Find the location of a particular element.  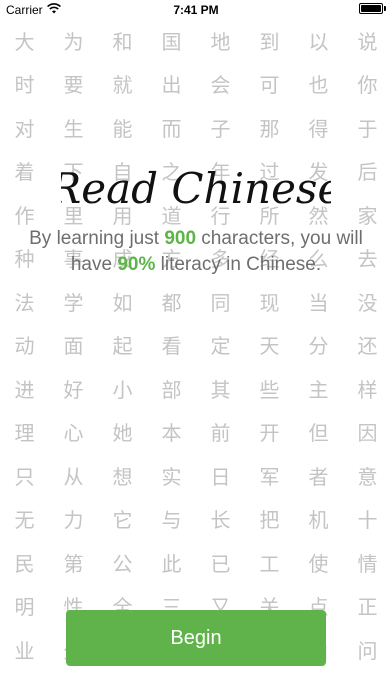

background-character: 出 is located at coordinates (171, 85).